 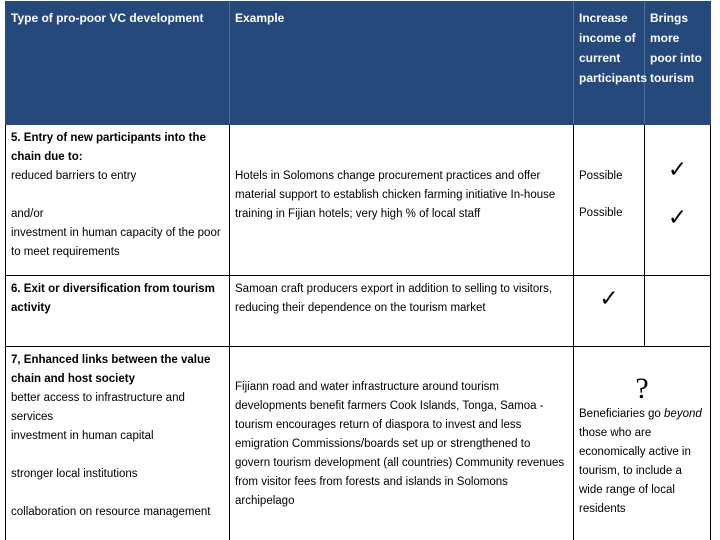 I want to click on row7-subpoint-2: investment in human capital, so click(x=82, y=436).